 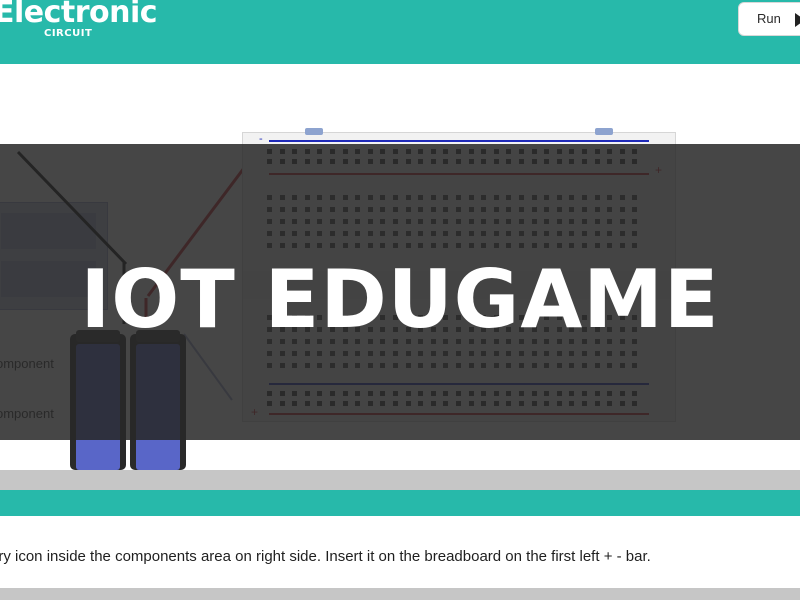 I want to click on overlay-title: IOT EDUGAME, so click(x=400, y=299).